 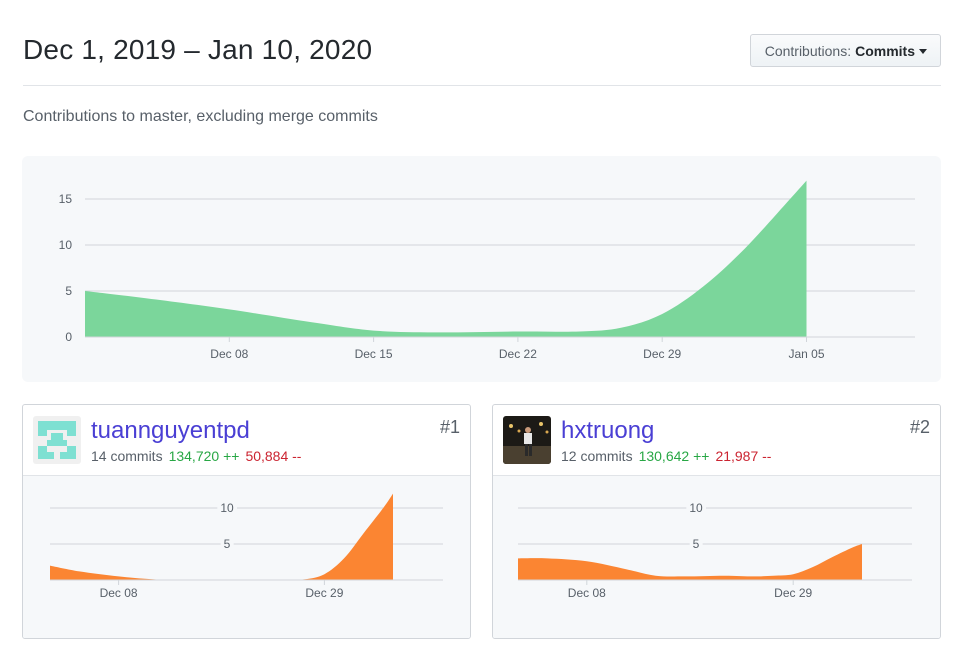 I want to click on contributor-rank: #1, so click(x=449, y=427).